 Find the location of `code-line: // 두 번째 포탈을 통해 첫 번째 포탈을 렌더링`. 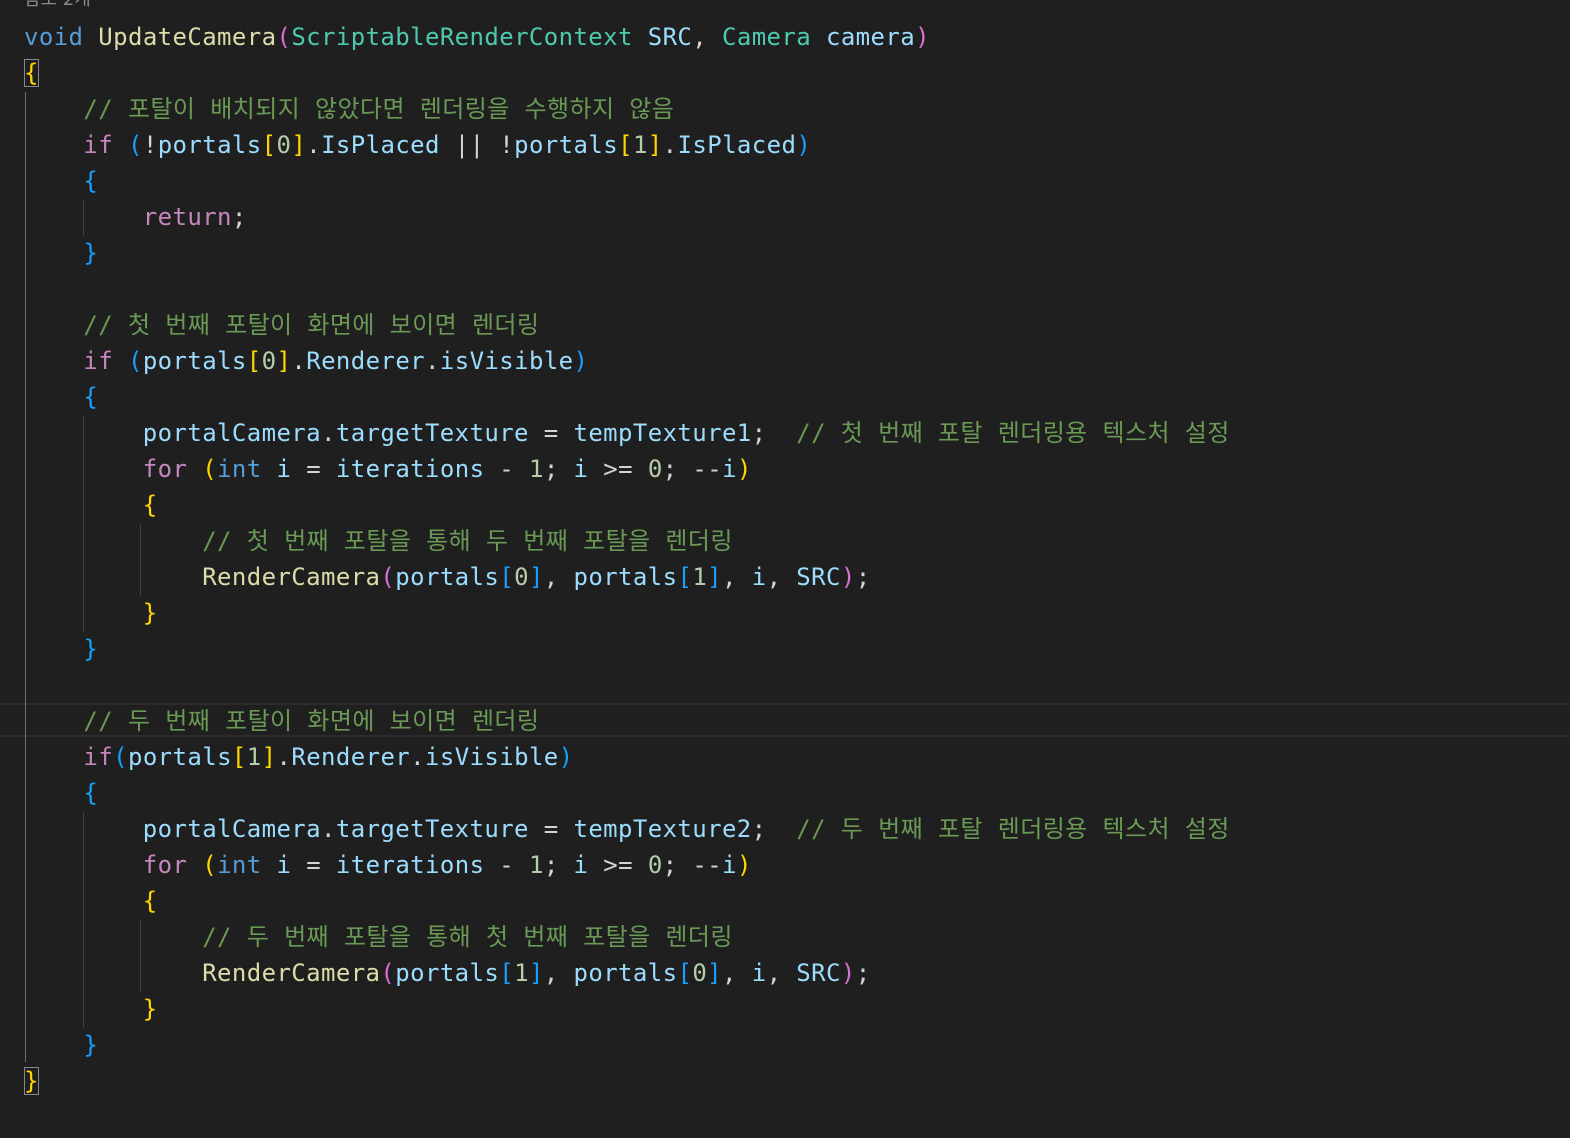

code-line: // 두 번째 포탈을 통해 첫 번째 포탈을 렌더링 is located at coordinates (378, 937).